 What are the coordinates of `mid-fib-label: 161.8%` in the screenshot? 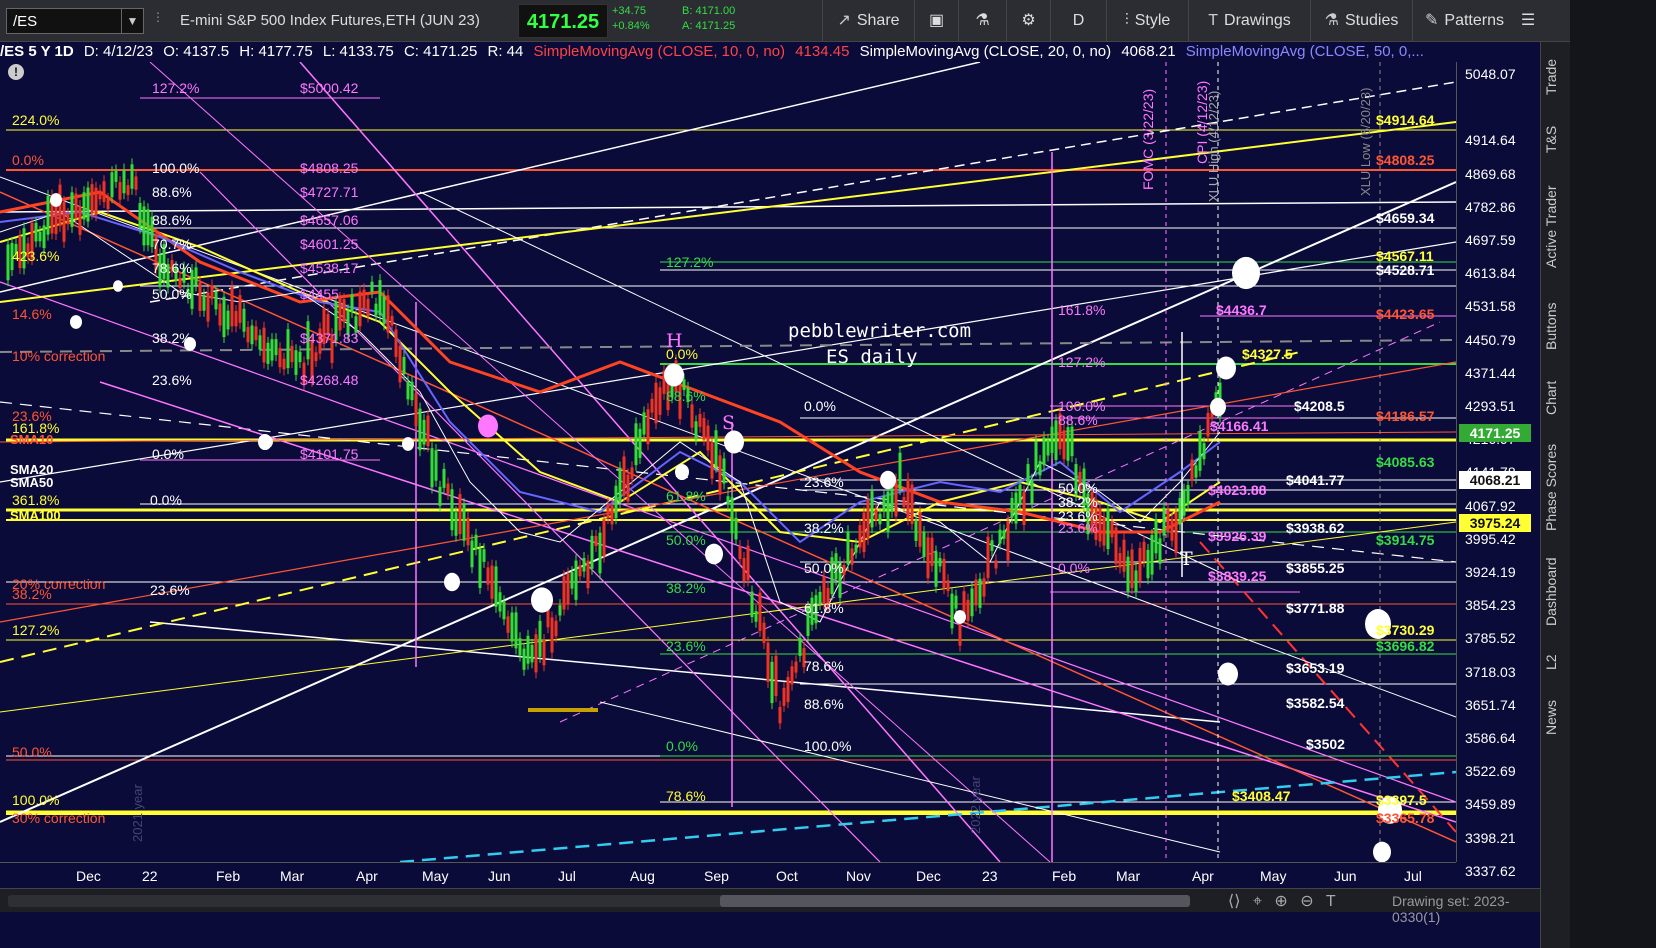 It's located at (1082, 310).